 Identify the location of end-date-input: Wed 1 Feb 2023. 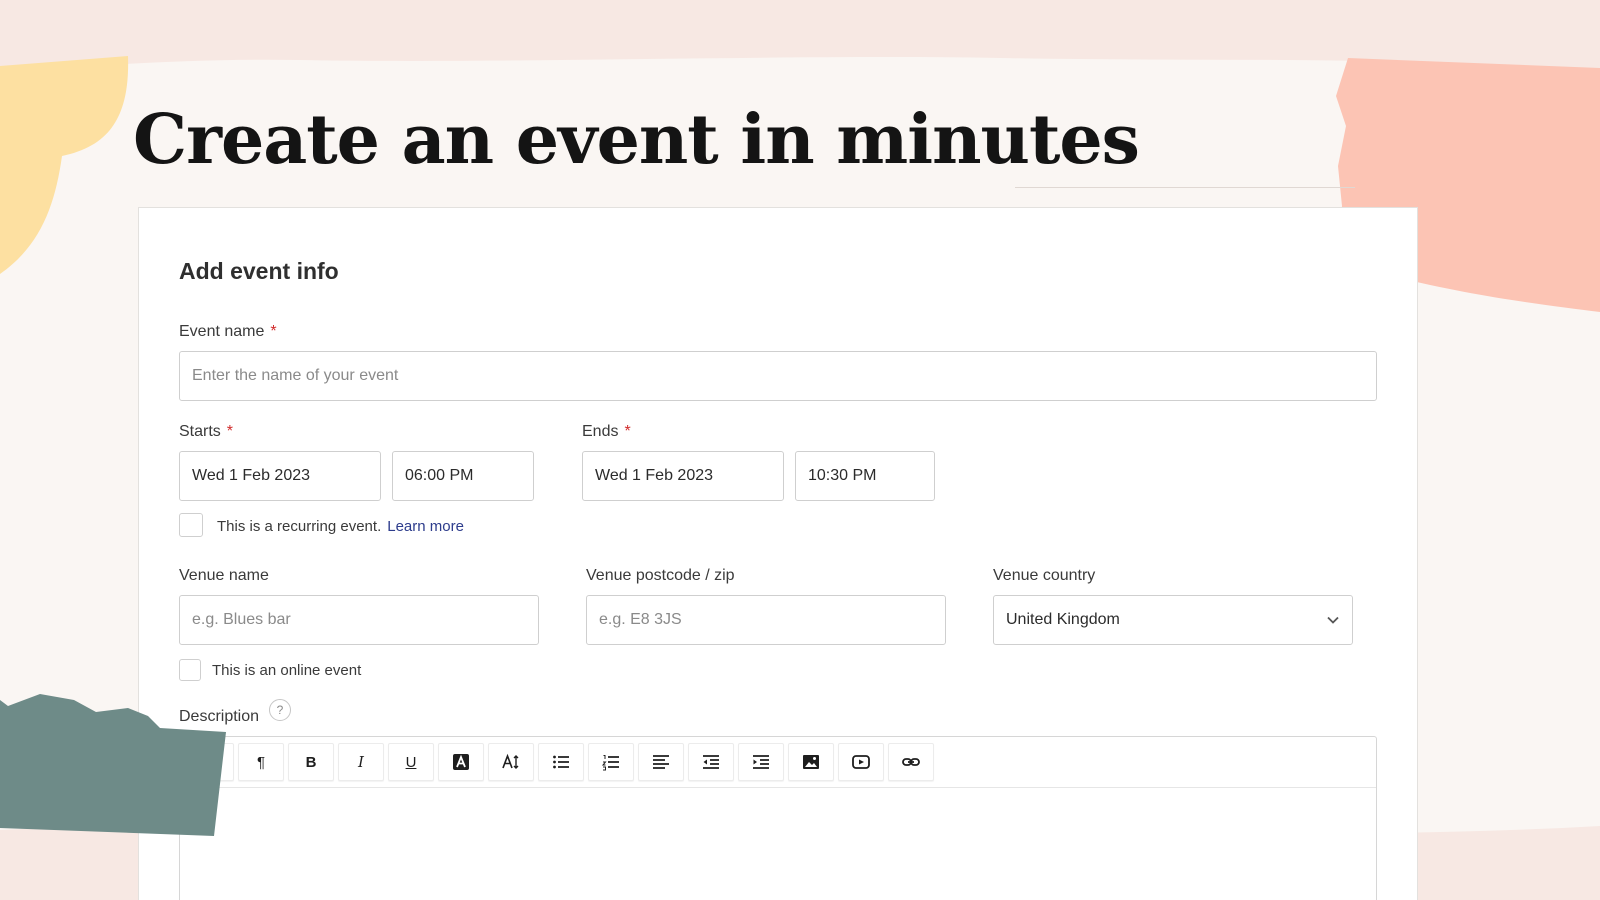
(683, 476).